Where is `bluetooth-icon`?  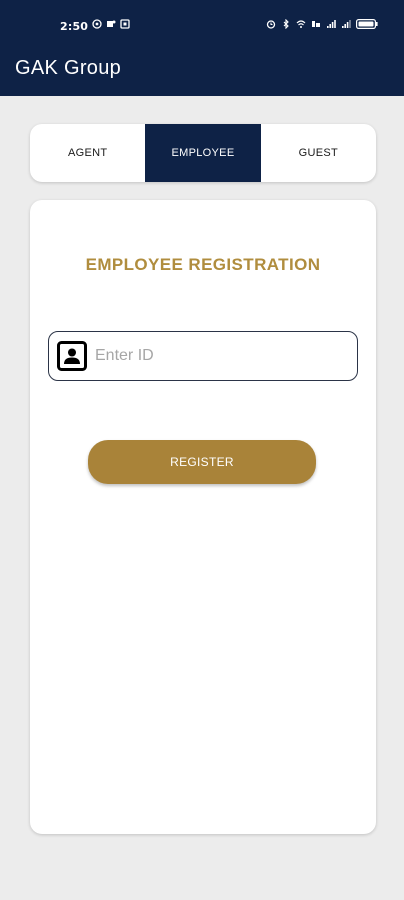
bluetooth-icon is located at coordinates (286, 24).